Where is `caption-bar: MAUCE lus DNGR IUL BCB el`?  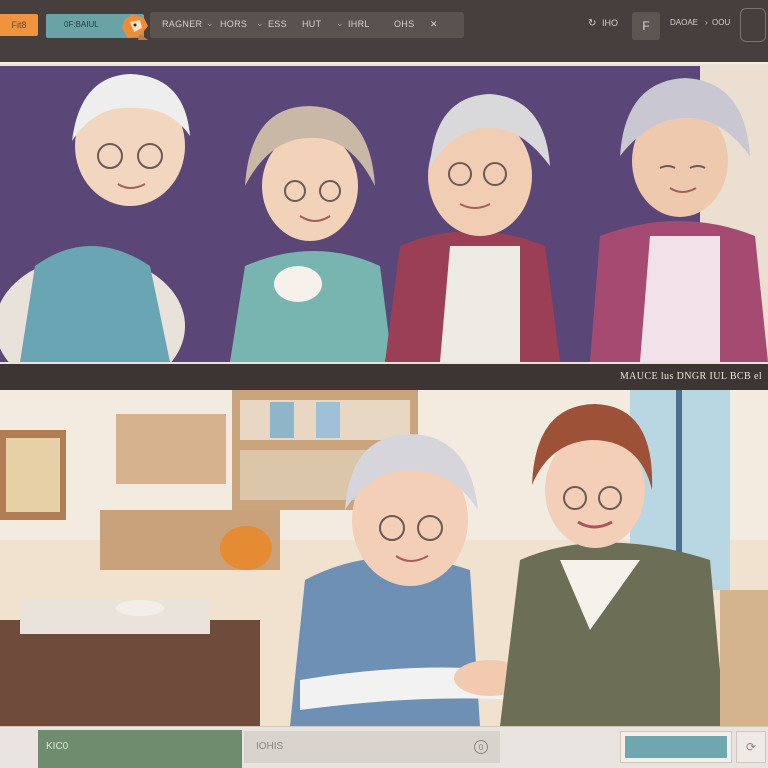 caption-bar: MAUCE lus DNGR IUL BCB el is located at coordinates (384, 377).